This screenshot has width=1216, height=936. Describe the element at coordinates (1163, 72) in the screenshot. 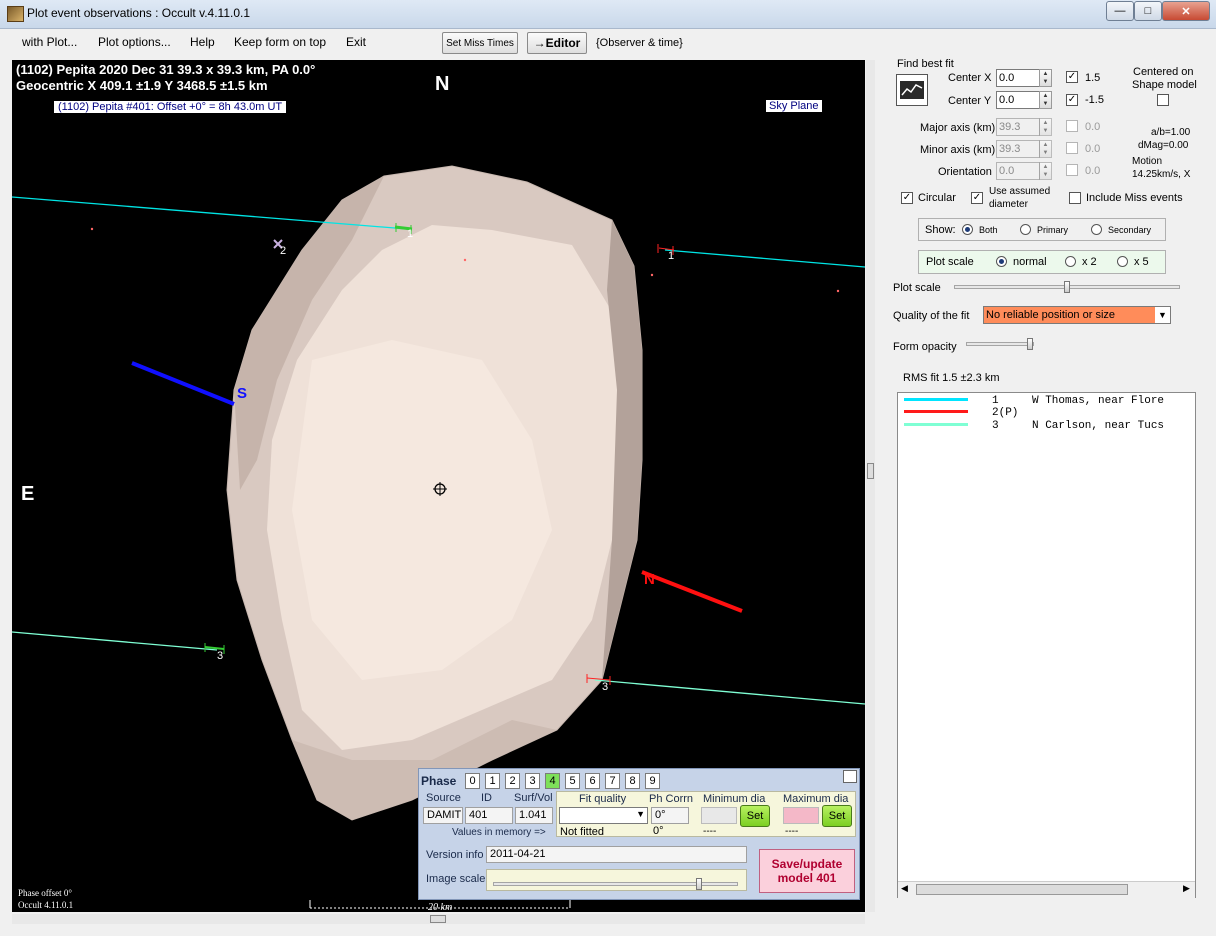

I see `centered-on-label: Centered on` at that location.